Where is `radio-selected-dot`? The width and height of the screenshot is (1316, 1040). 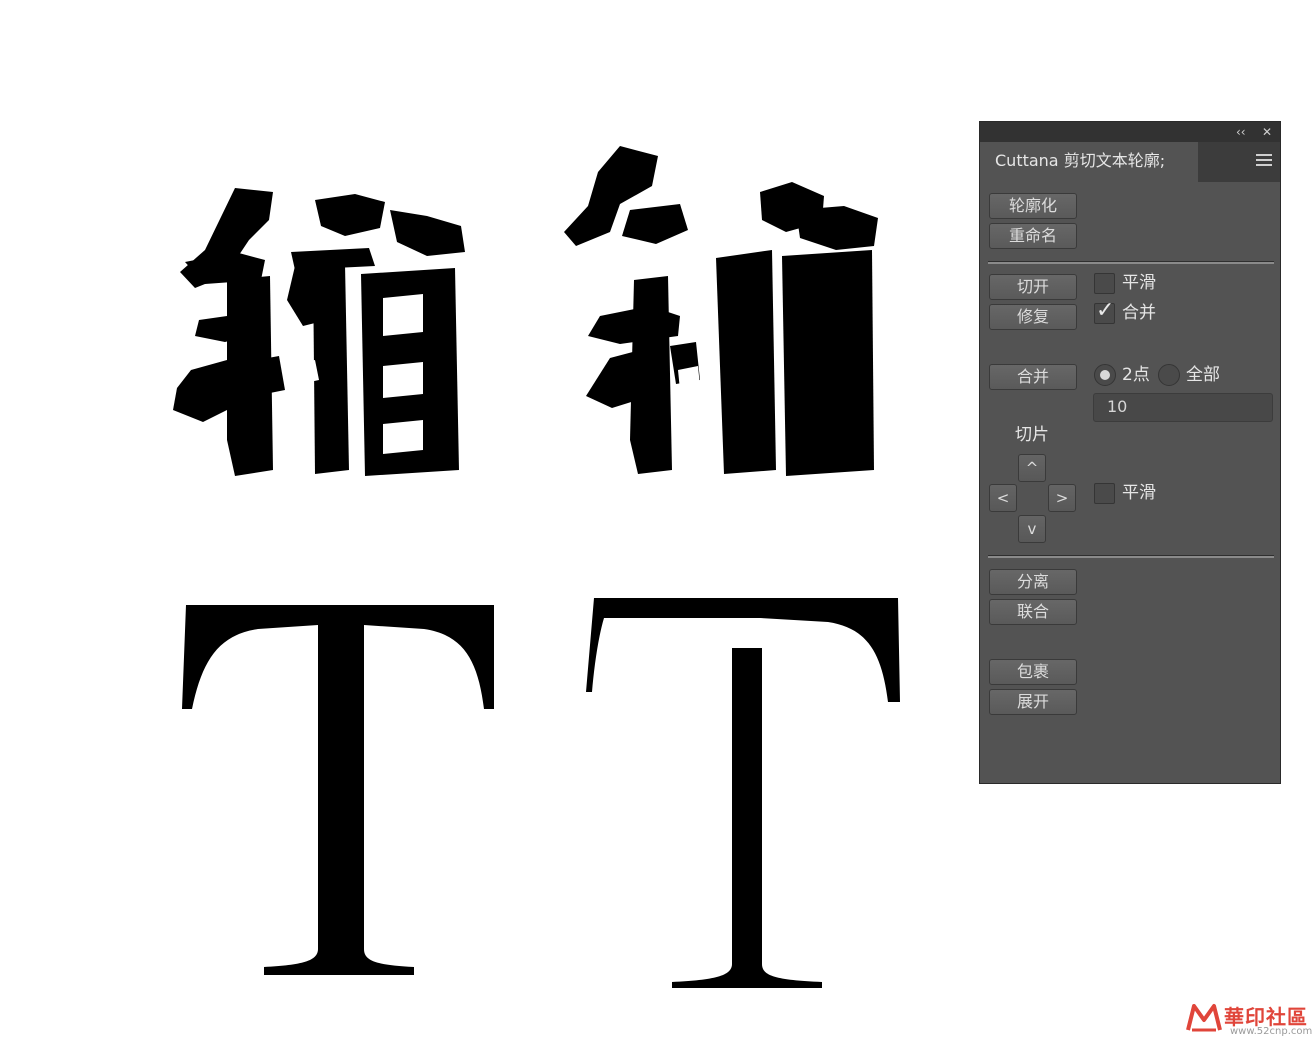 radio-selected-dot is located at coordinates (1105, 375).